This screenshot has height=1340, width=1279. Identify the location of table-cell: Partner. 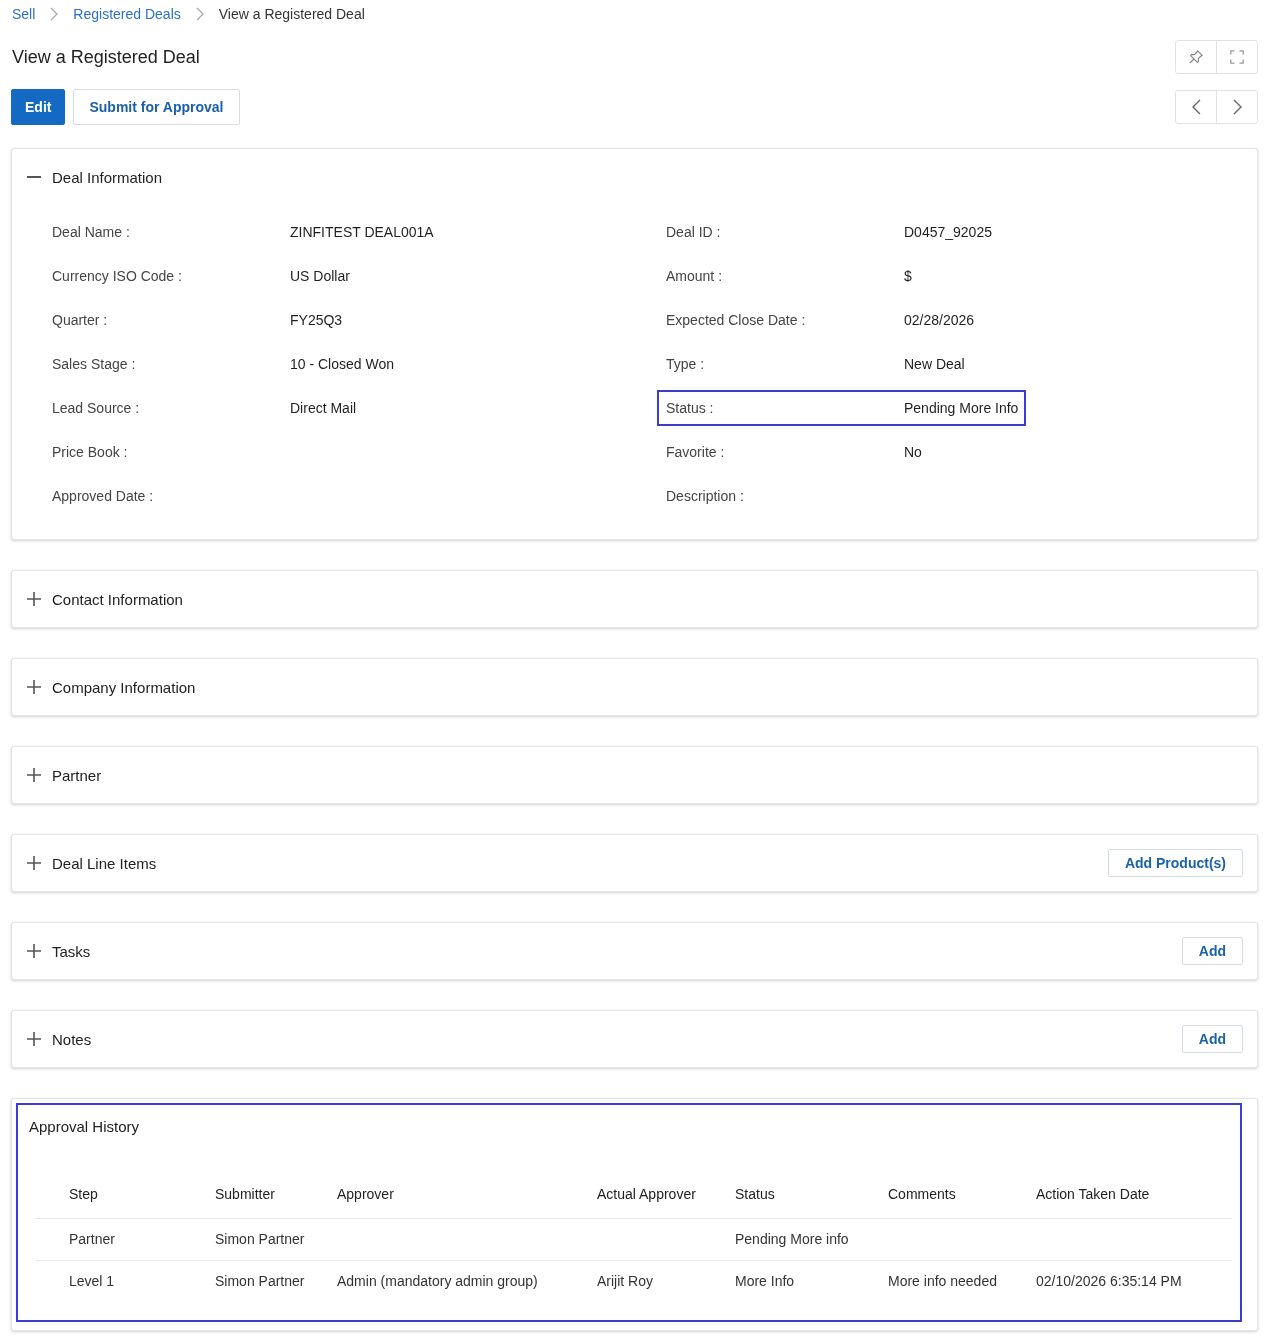
(125, 1239).